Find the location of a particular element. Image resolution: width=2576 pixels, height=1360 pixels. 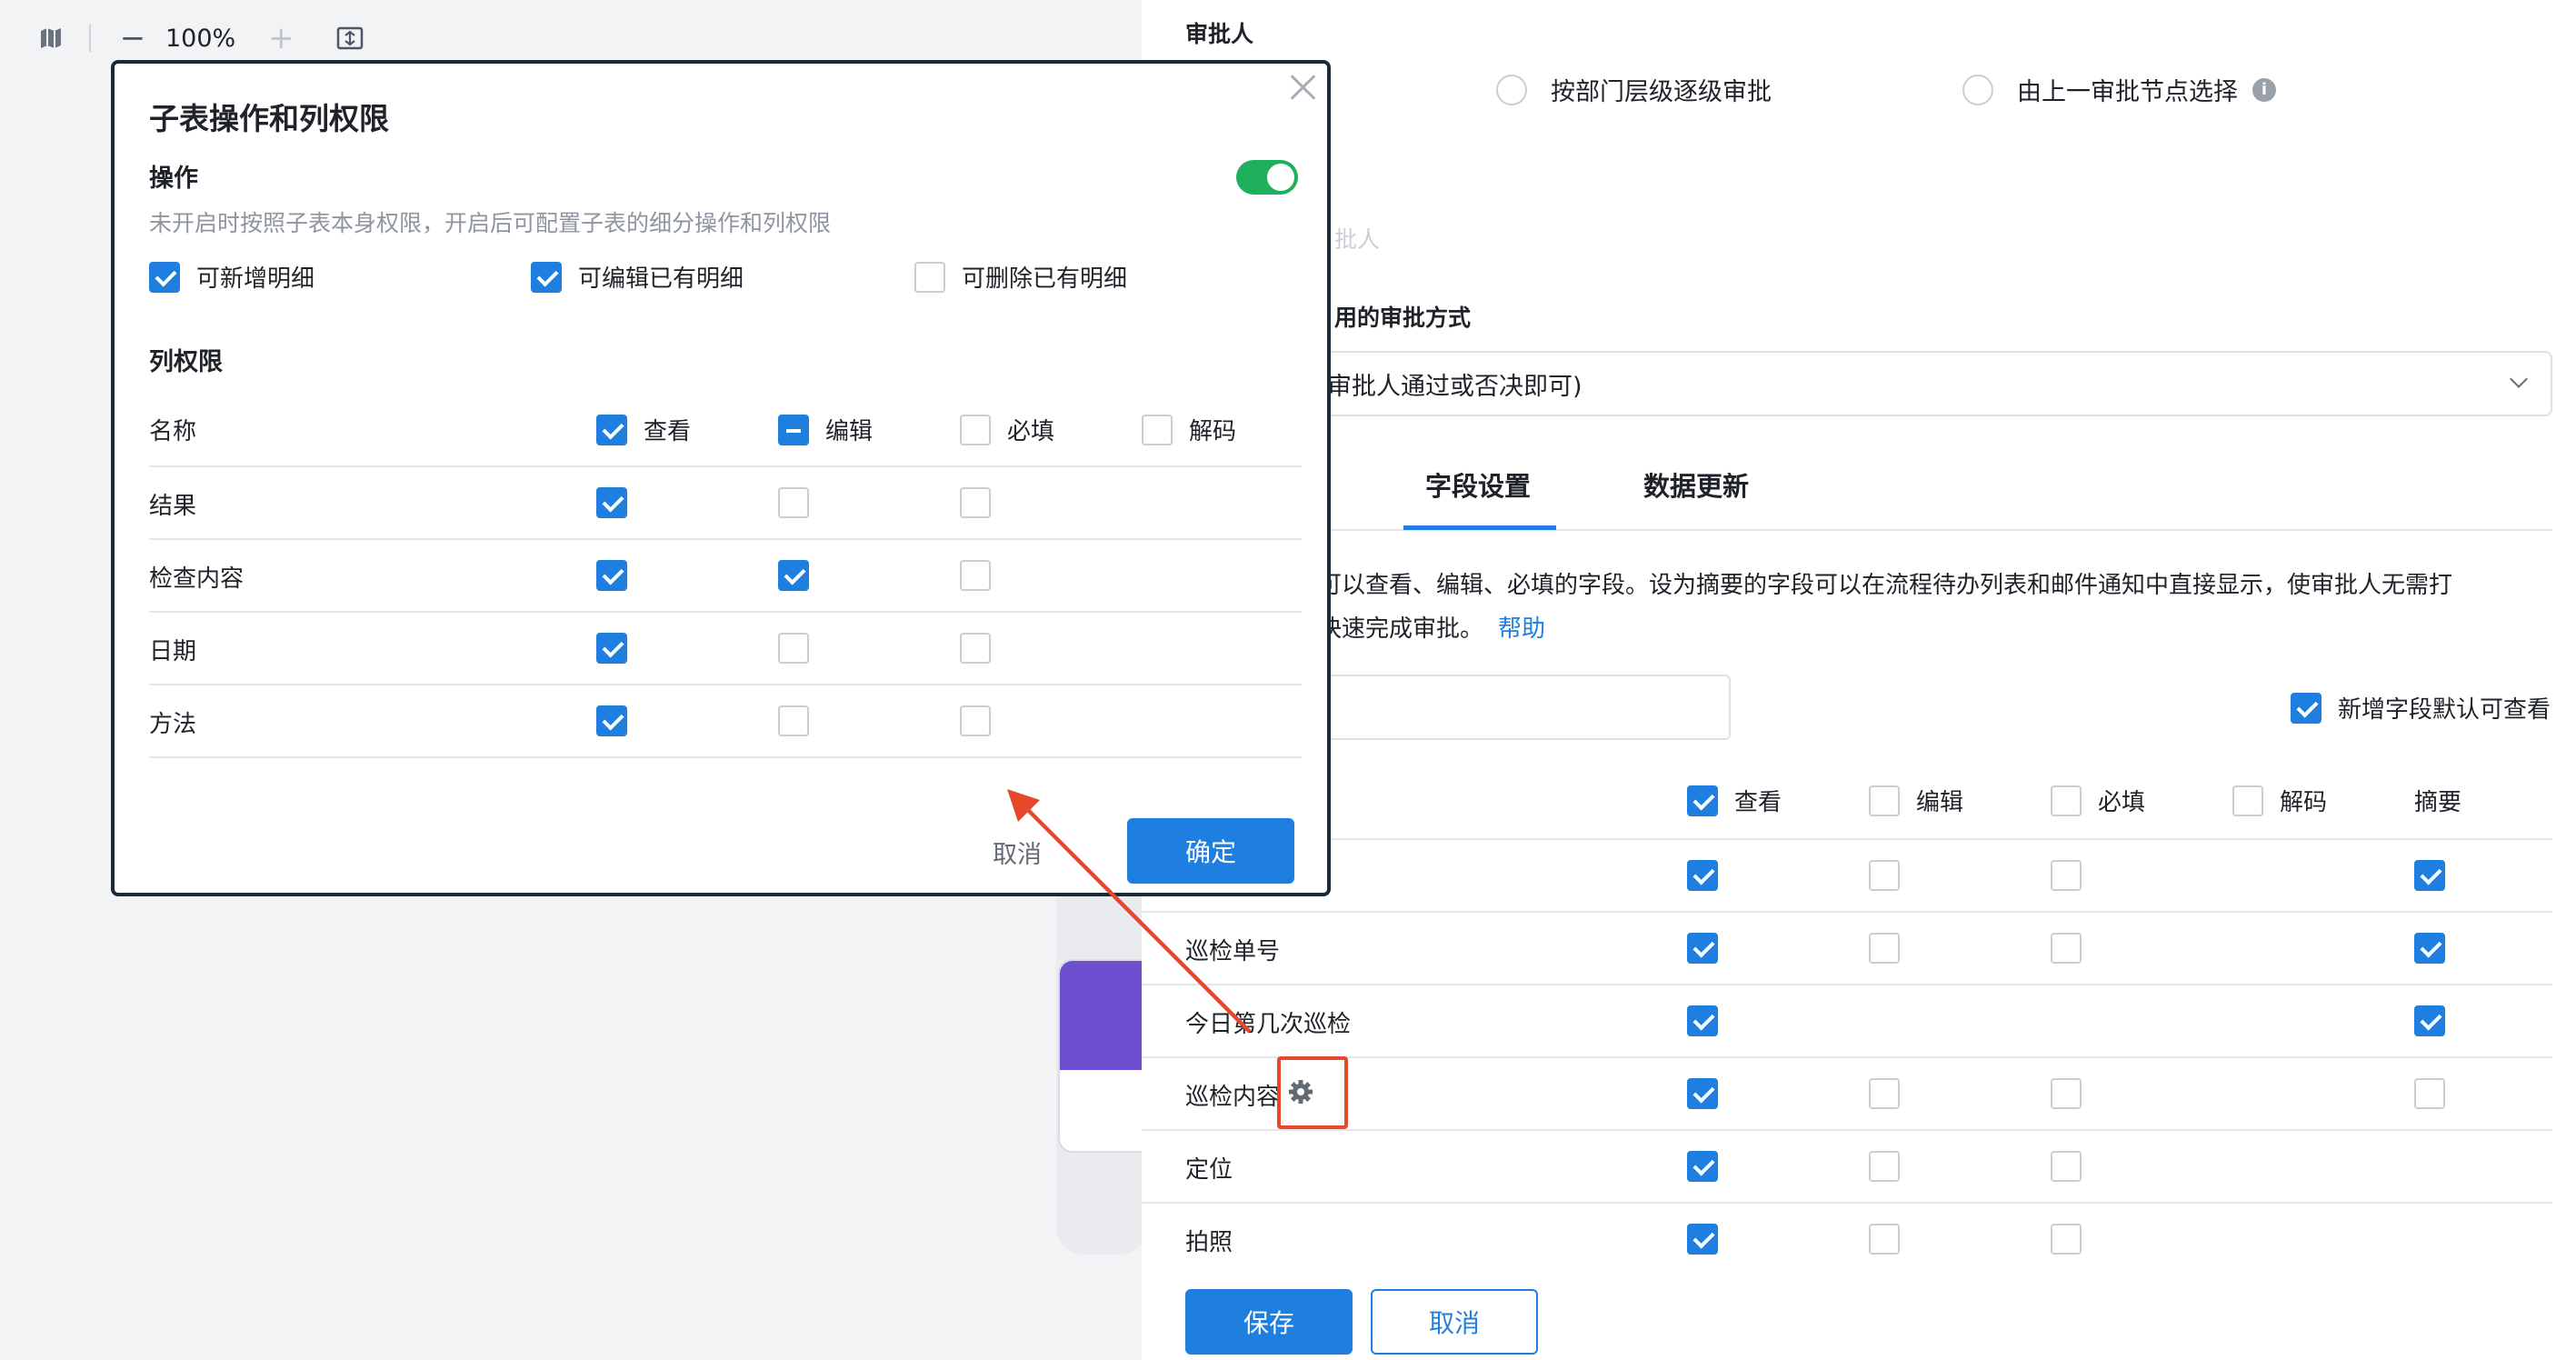

dialog-cancel-button: 取消 is located at coordinates (1018, 853).